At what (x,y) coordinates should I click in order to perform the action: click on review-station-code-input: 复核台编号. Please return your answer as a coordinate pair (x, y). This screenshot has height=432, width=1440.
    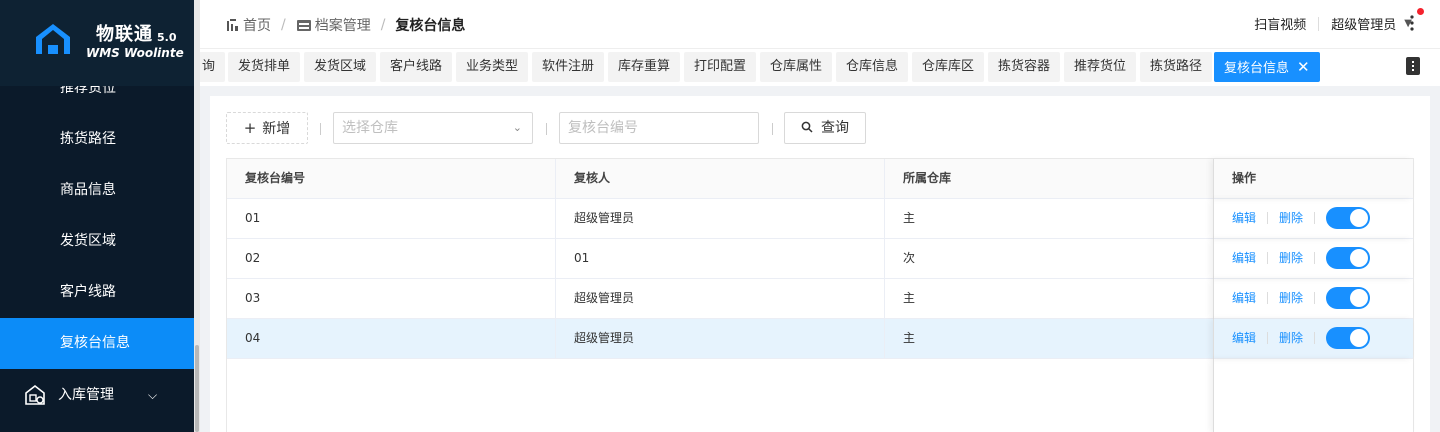
    Looking at the image, I should click on (659, 128).